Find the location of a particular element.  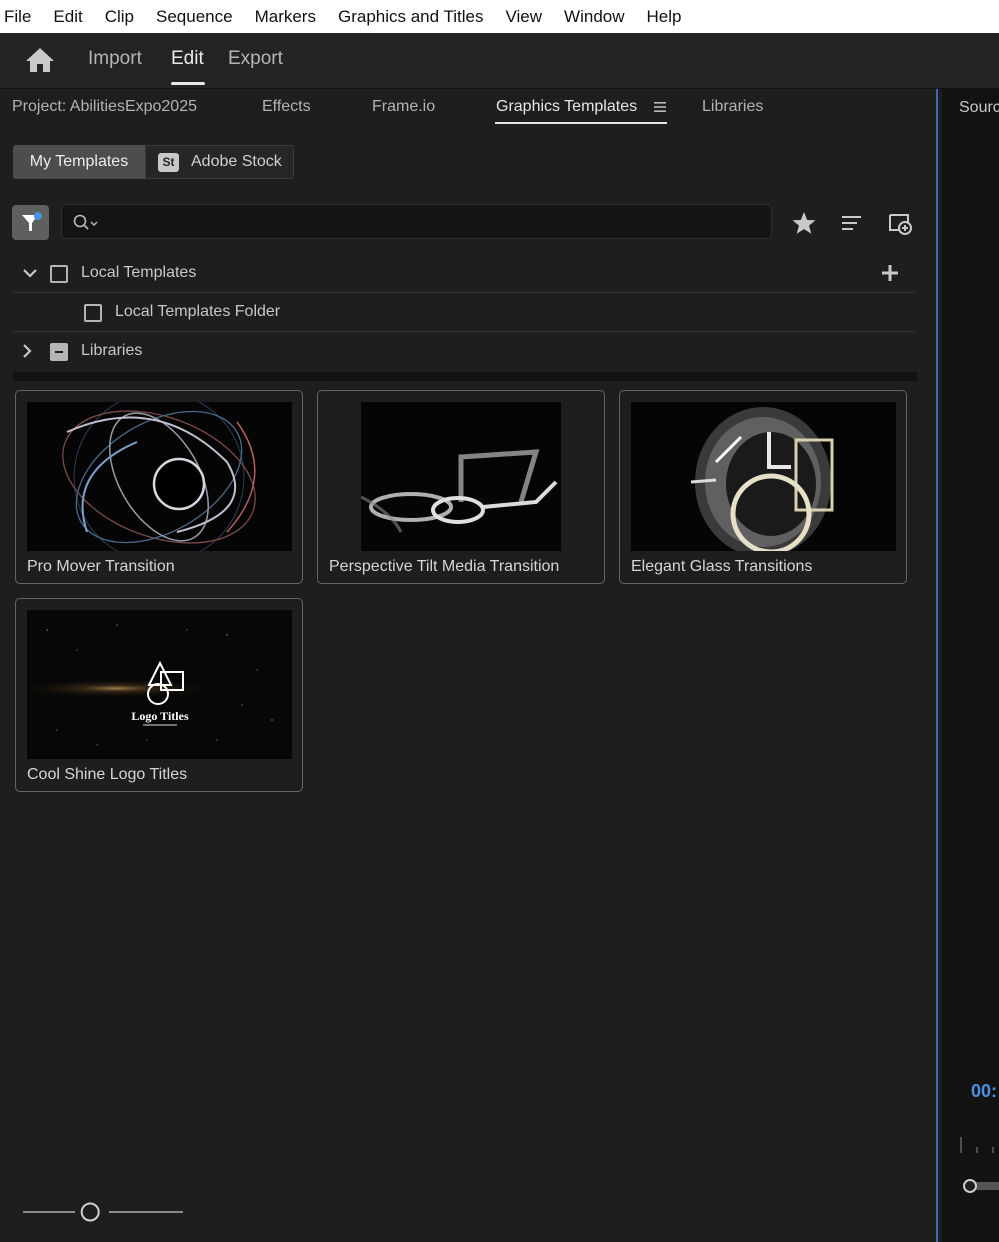

tree-row-local-templates-folder: Local Templates Folder is located at coordinates (464, 312).